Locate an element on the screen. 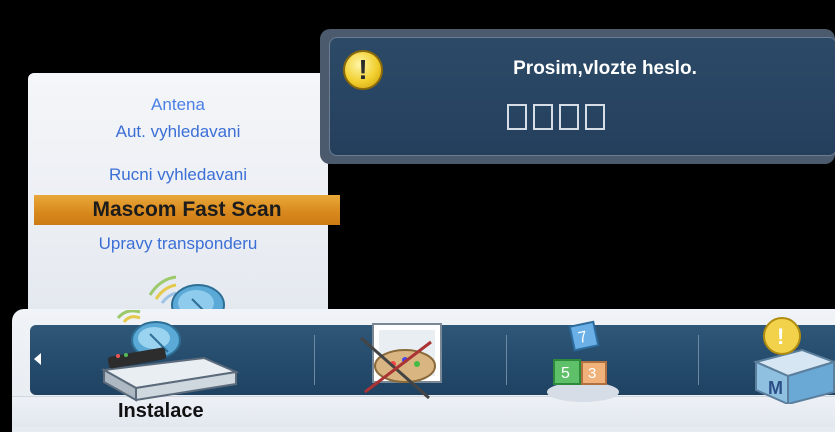 Image resolution: width=835 pixels, height=432 pixels. menu-item-auto-search: Aut. vyhledavani is located at coordinates (178, 132).